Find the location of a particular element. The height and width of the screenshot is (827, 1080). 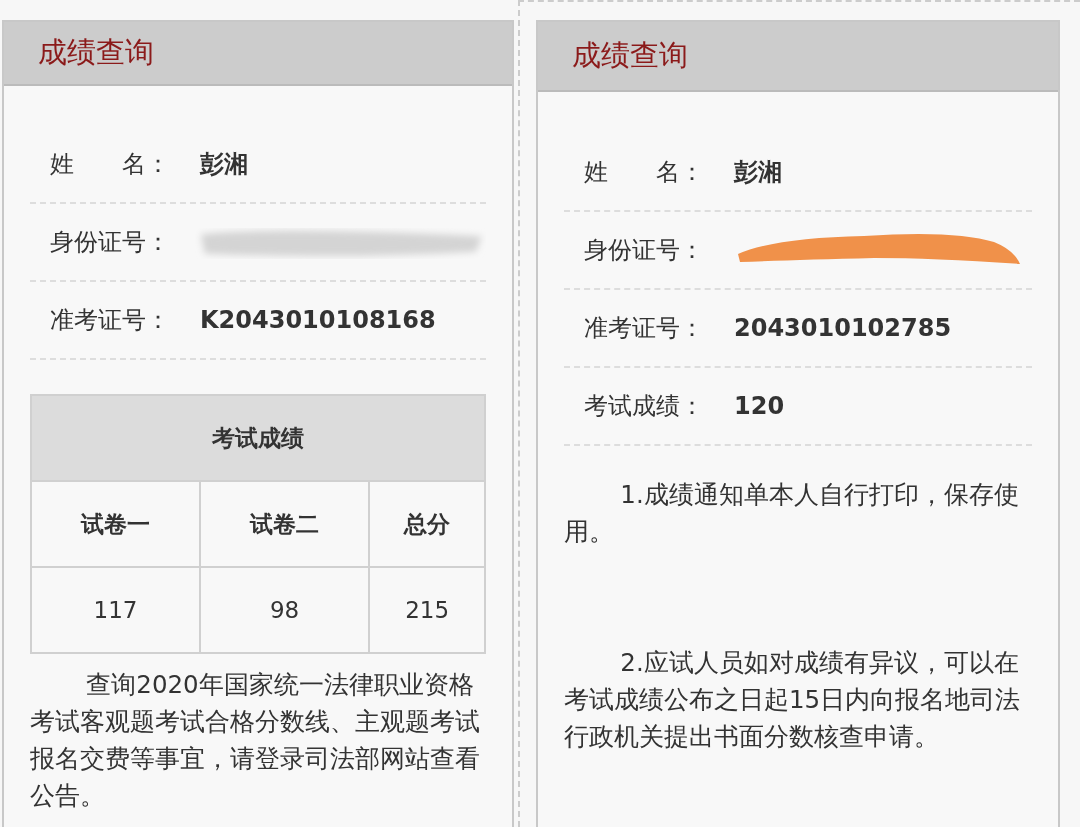

field-label: 考试成绩： is located at coordinates (644, 406).